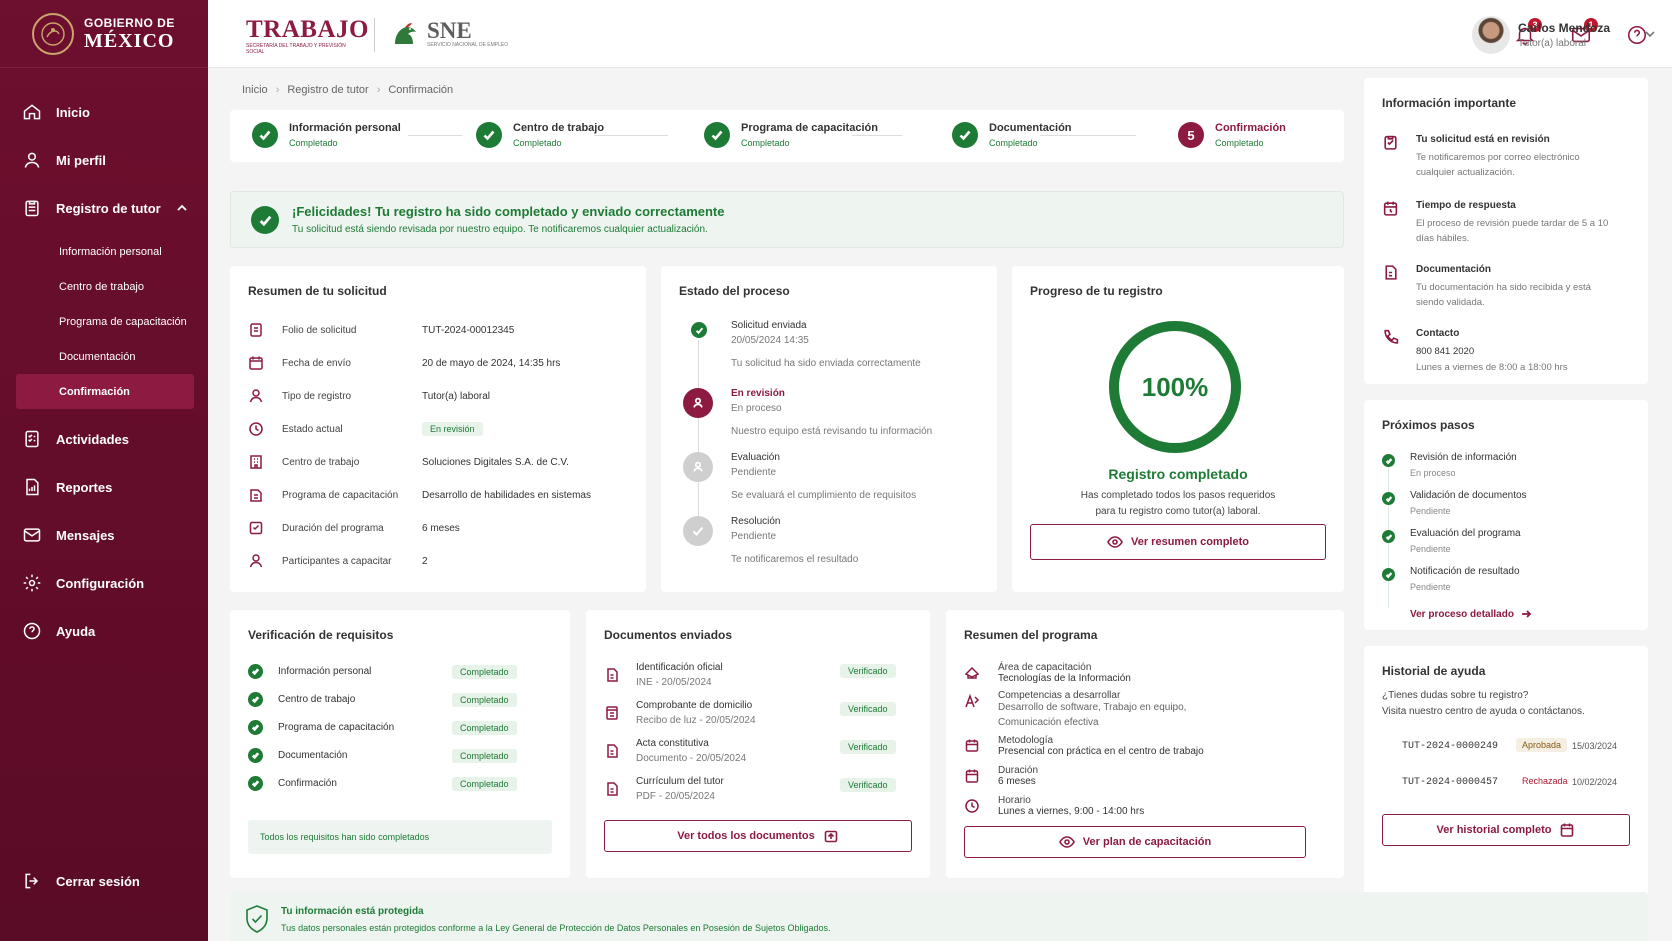  I want to click on sidebar-subitem-centro-de-trabajo: Centro de trabajo, so click(104, 286).